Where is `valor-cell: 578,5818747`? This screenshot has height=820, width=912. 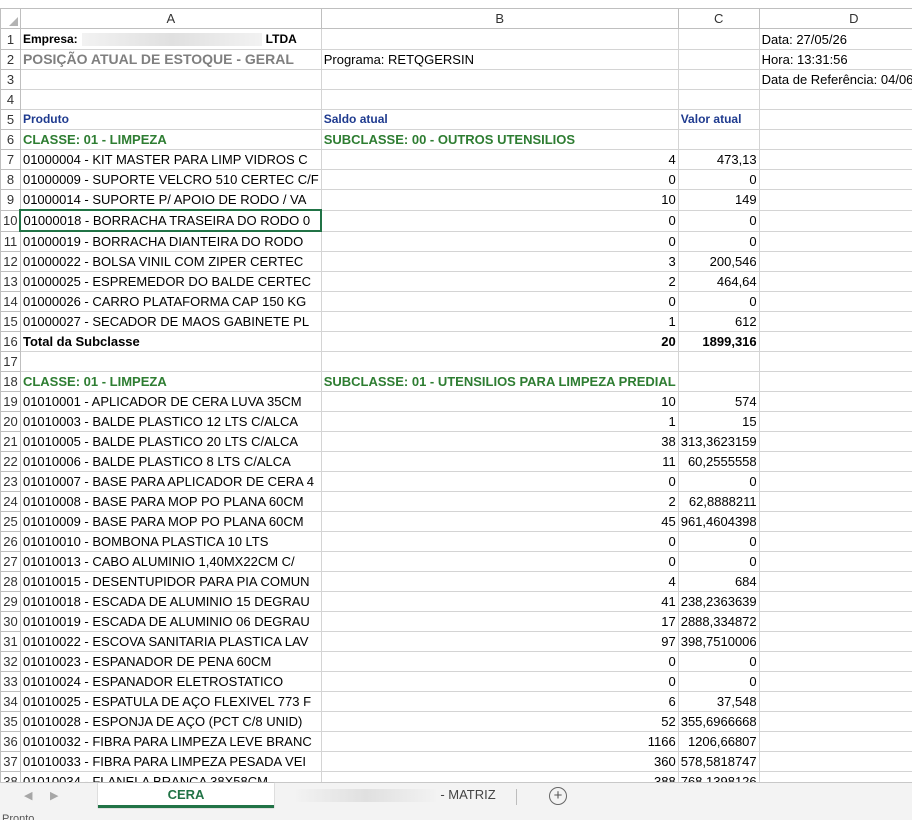
valor-cell: 578,5818747 is located at coordinates (718, 761).